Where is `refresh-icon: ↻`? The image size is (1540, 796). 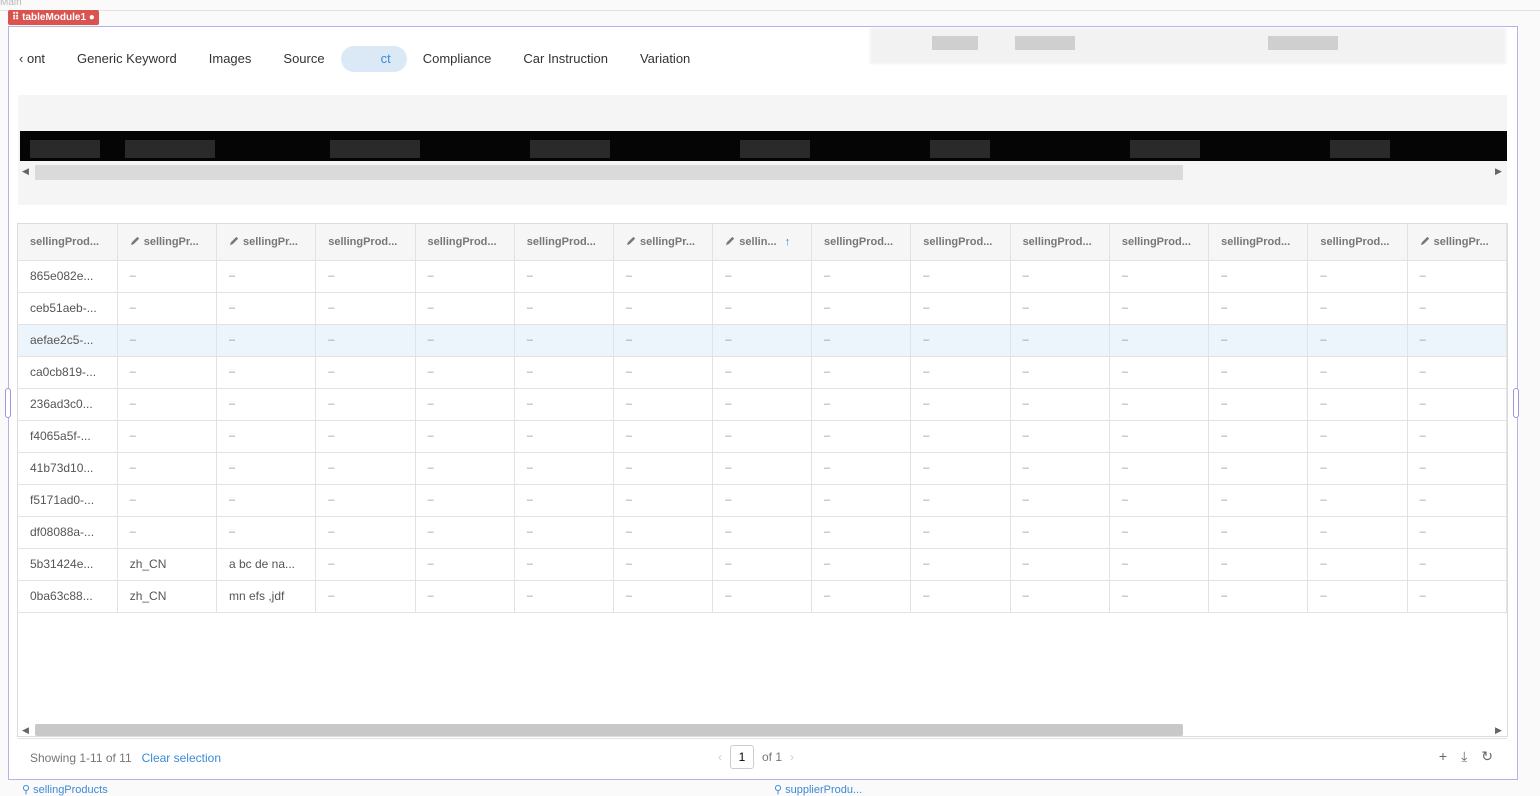
refresh-icon: ↻ is located at coordinates (1487, 756).